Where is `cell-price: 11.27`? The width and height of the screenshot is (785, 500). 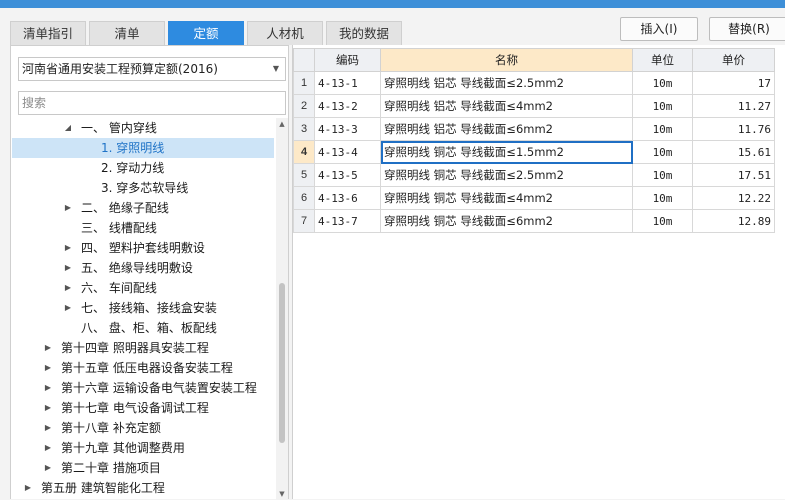
cell-price: 11.27 is located at coordinates (733, 106).